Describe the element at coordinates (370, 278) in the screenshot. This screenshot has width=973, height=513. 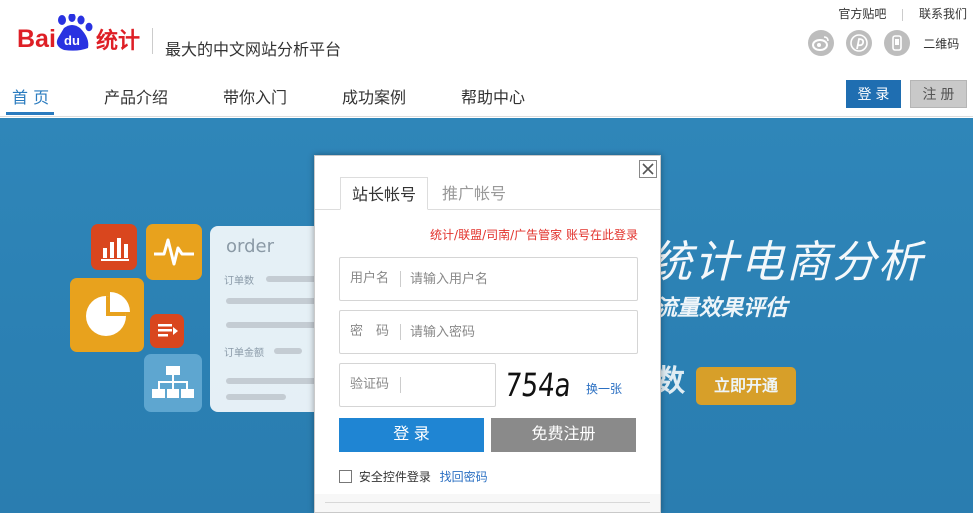
I see `username-label: 用户名` at that location.